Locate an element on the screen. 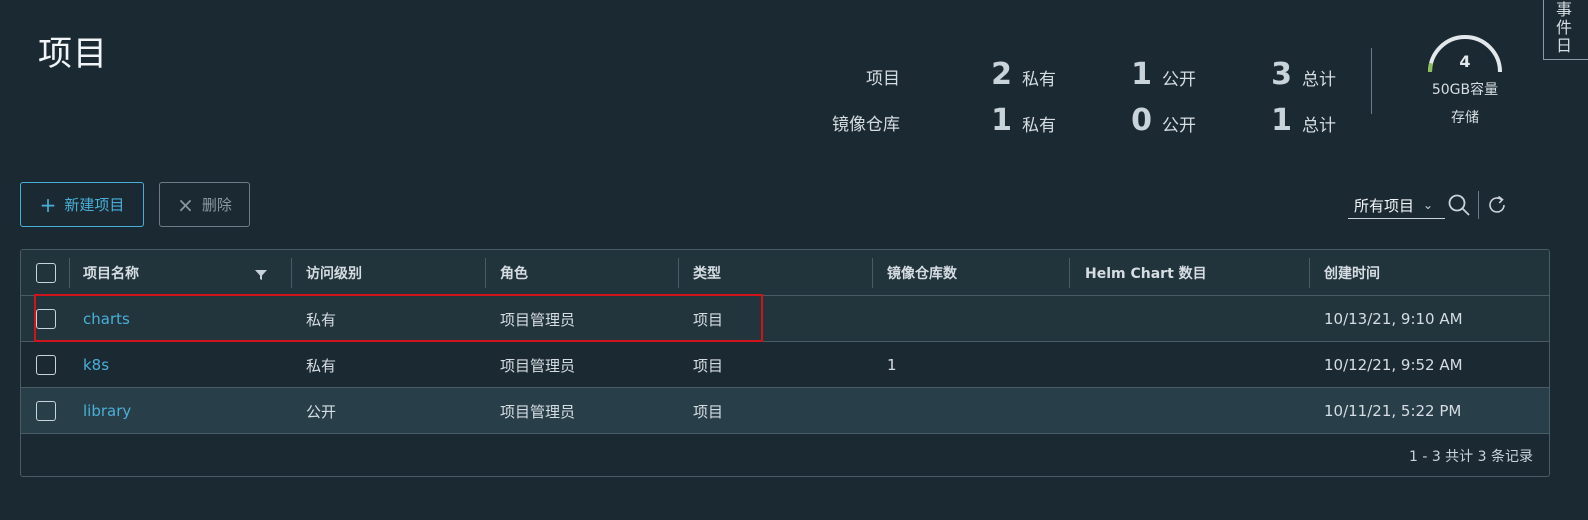 Image resolution: width=1588 pixels, height=520 pixels. delete-button: × 删除 is located at coordinates (204, 204).